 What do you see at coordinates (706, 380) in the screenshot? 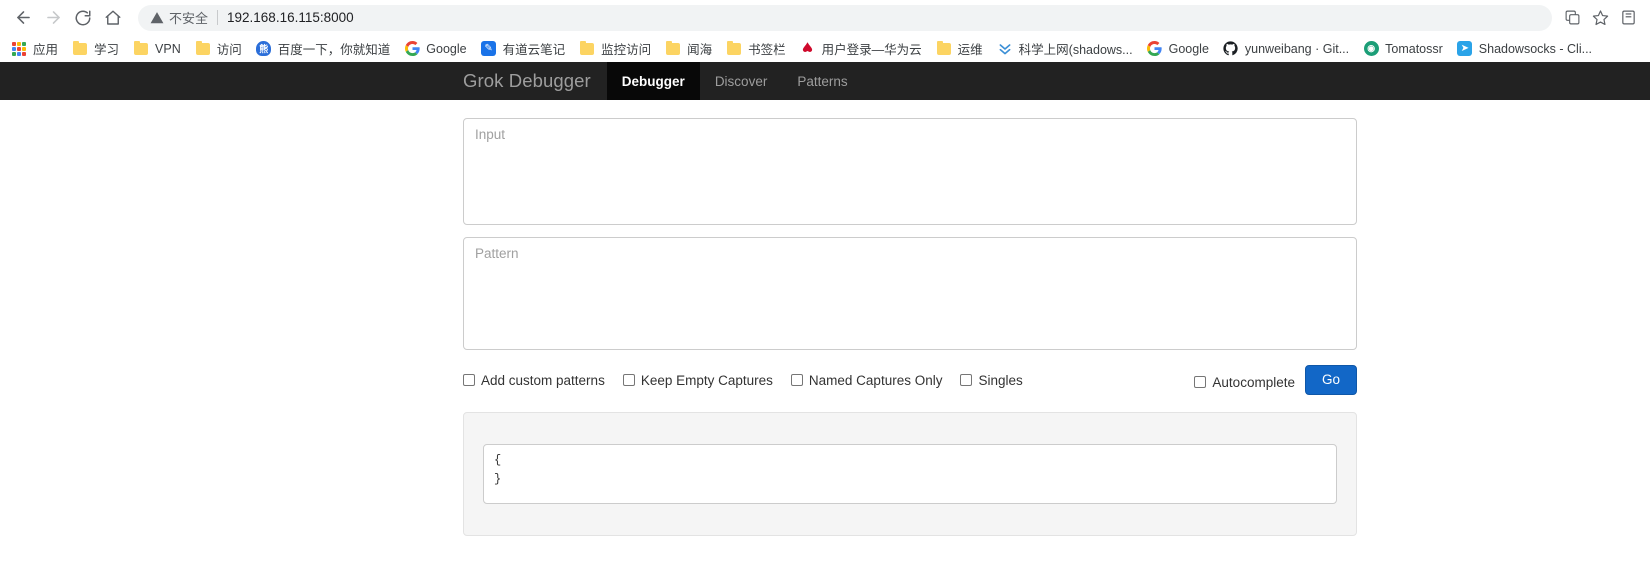
I see `option-label: Keep Empty Captures` at bounding box center [706, 380].